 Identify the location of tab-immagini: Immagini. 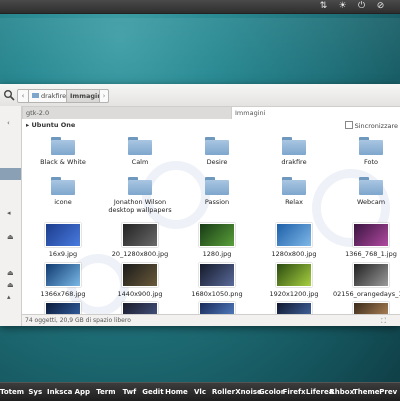
(315, 113).